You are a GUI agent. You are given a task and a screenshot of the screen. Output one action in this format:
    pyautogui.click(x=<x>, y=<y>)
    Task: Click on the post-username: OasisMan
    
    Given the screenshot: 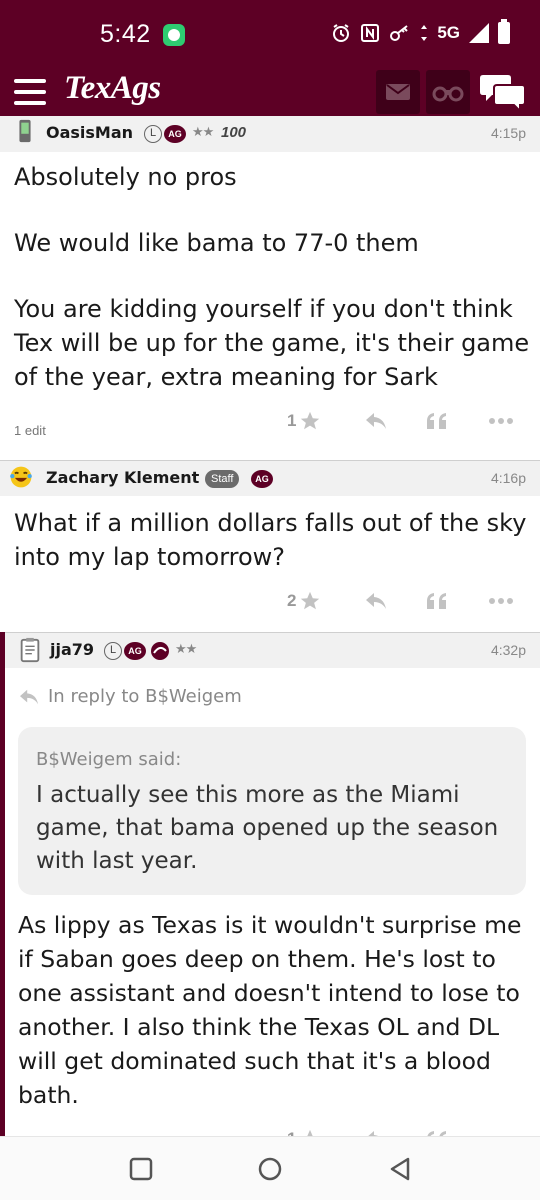 What is the action you would take?
    pyautogui.click(x=89, y=132)
    